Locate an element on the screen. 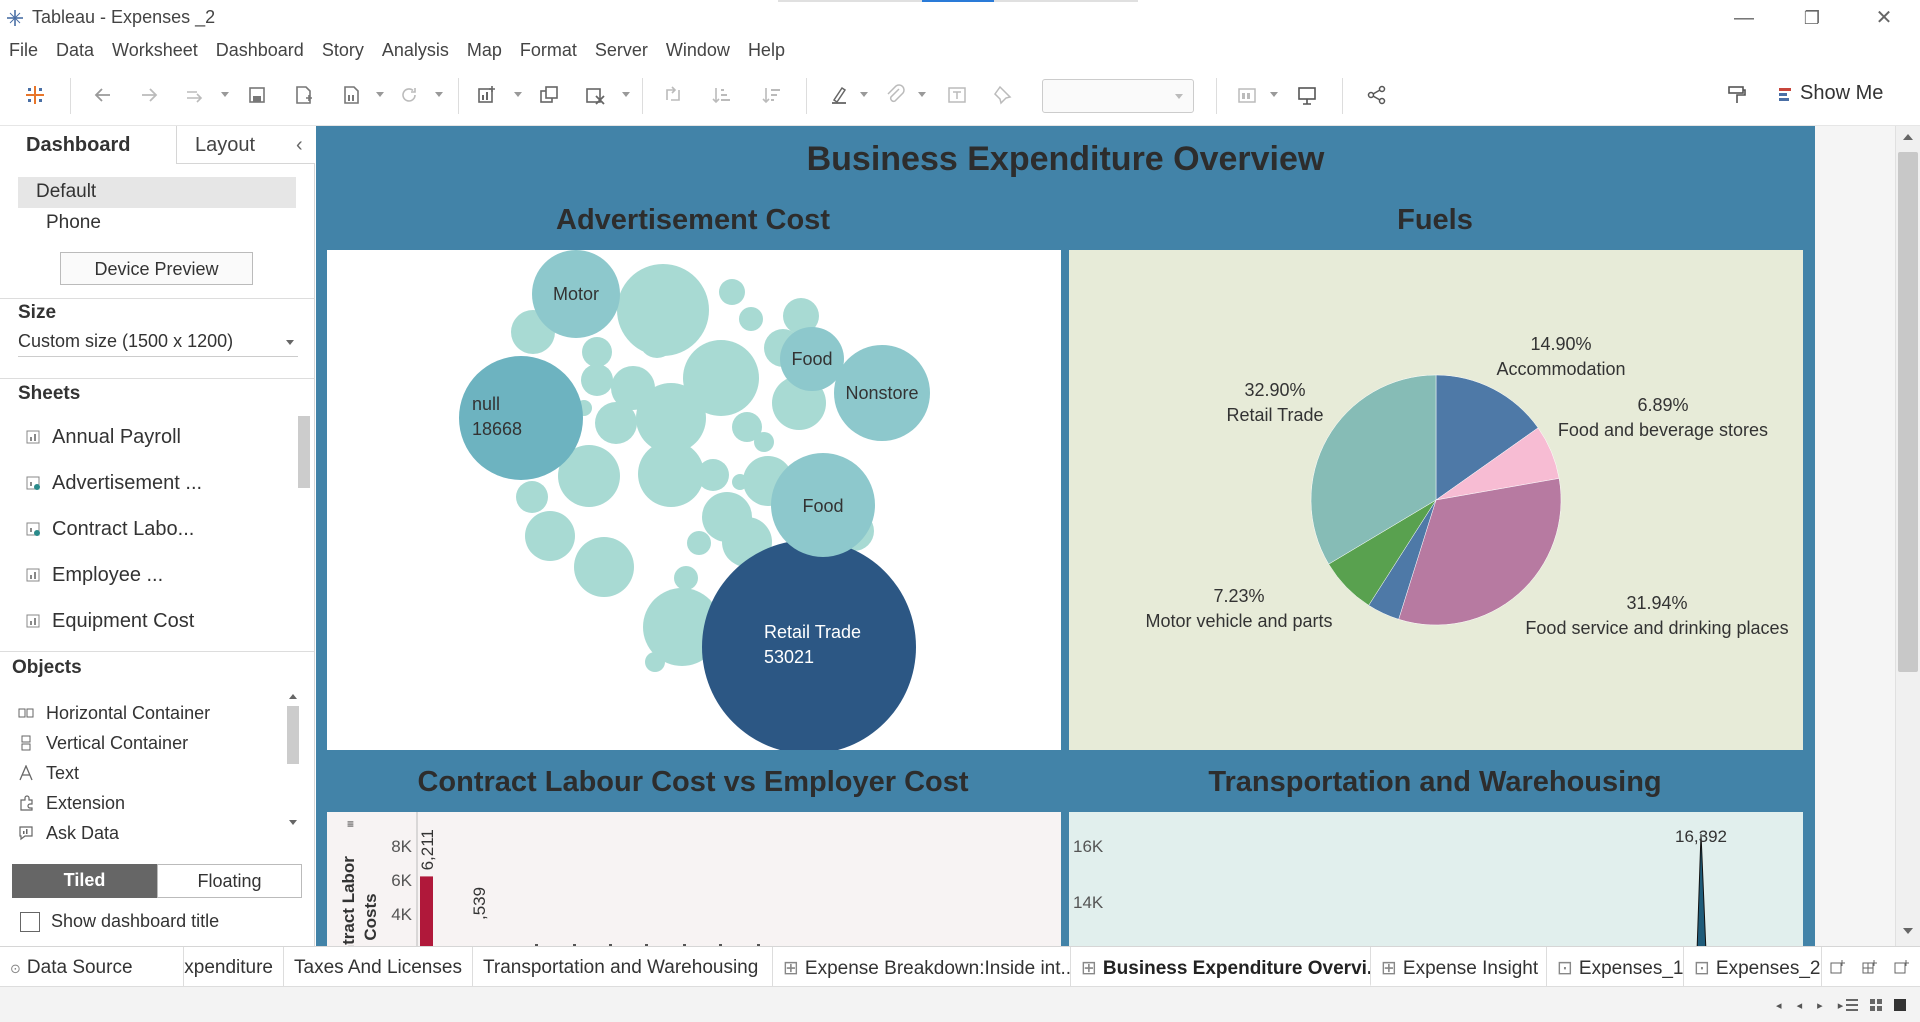 This screenshot has height=1022, width=1920. sheets-scrollbar is located at coordinates (304, 452).